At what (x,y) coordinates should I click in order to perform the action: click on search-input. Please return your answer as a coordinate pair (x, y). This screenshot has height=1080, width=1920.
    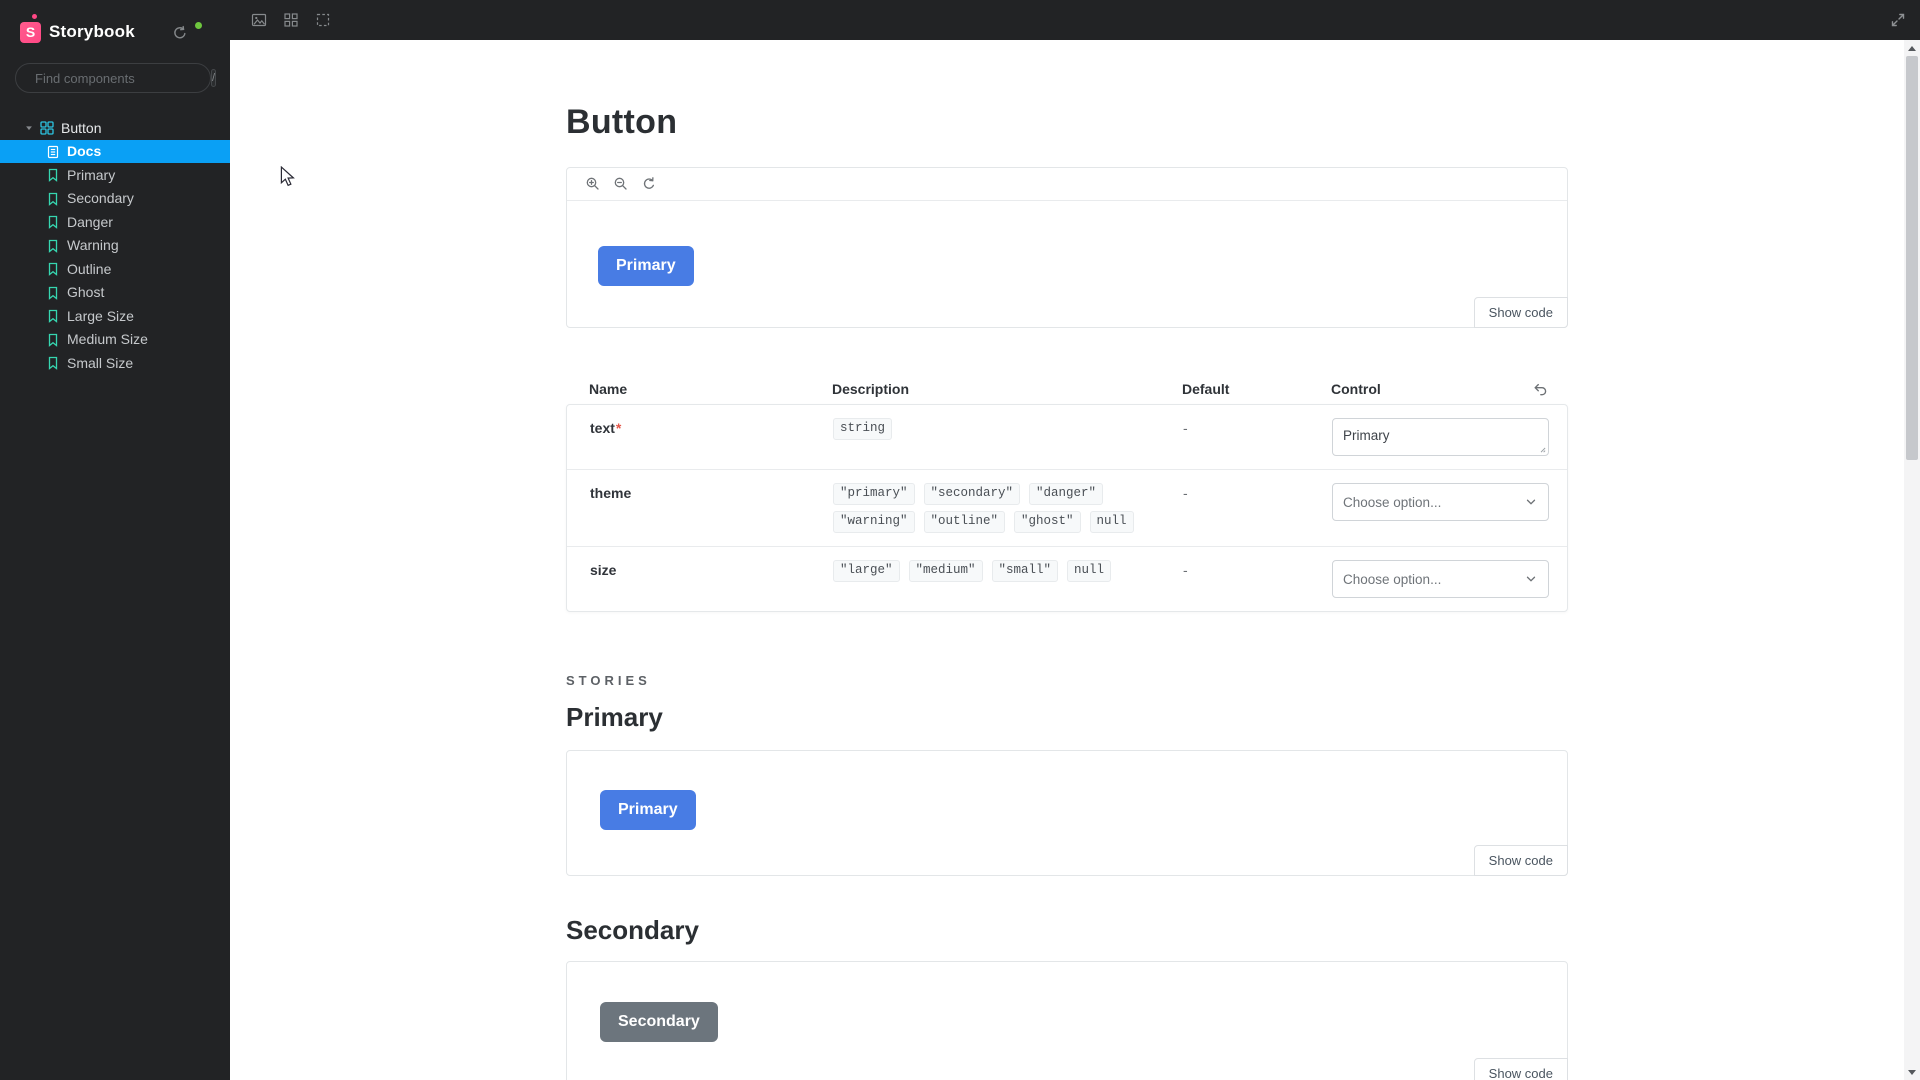
    Looking at the image, I should click on (123, 78).